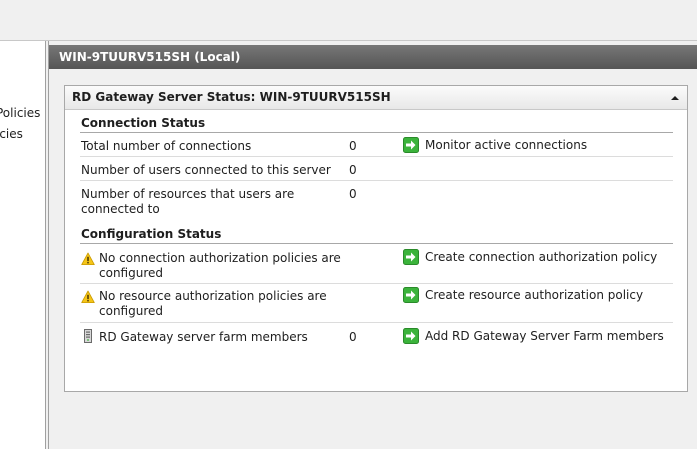  I want to click on total-connections-label: Total number of connections, so click(166, 146).